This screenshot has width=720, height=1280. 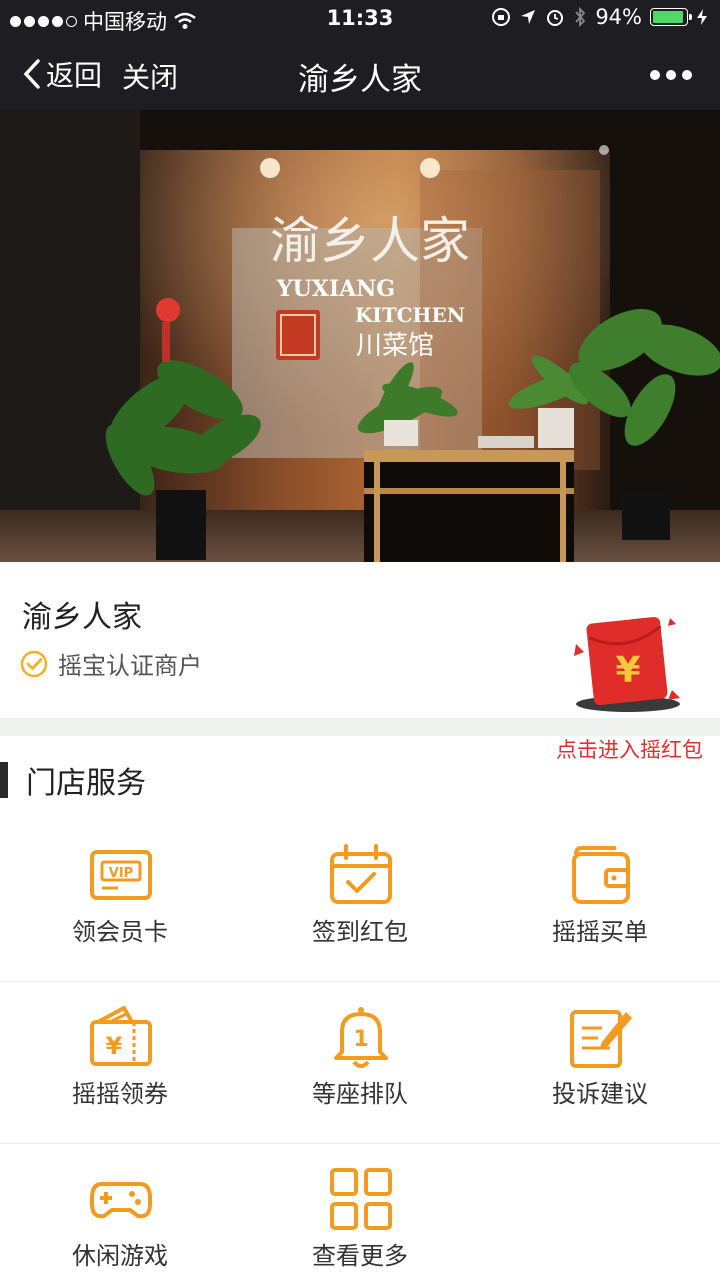 I want to click on service-shake-pay: 摇摇买单, so click(x=600, y=901).